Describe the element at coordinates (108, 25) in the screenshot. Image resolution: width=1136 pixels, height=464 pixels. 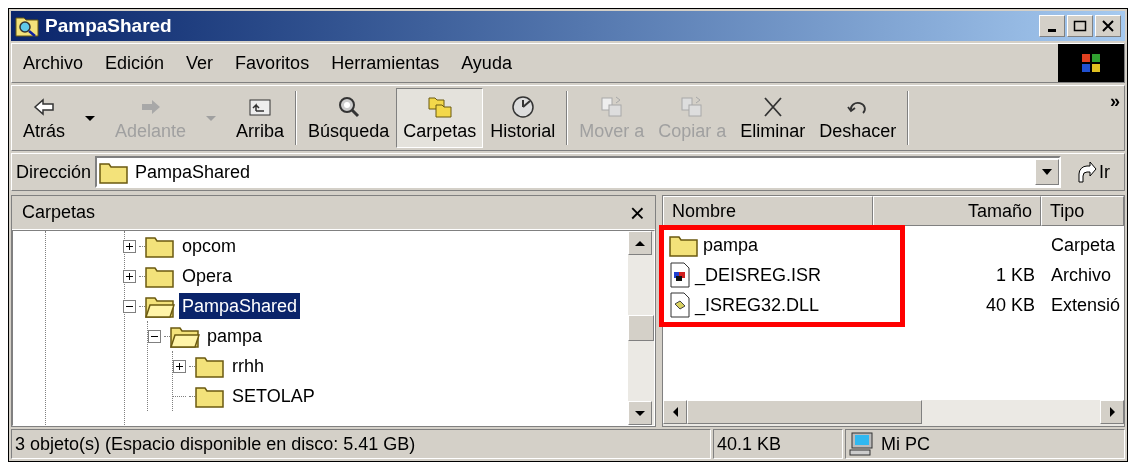
I see `window-title: PampaShared` at that location.